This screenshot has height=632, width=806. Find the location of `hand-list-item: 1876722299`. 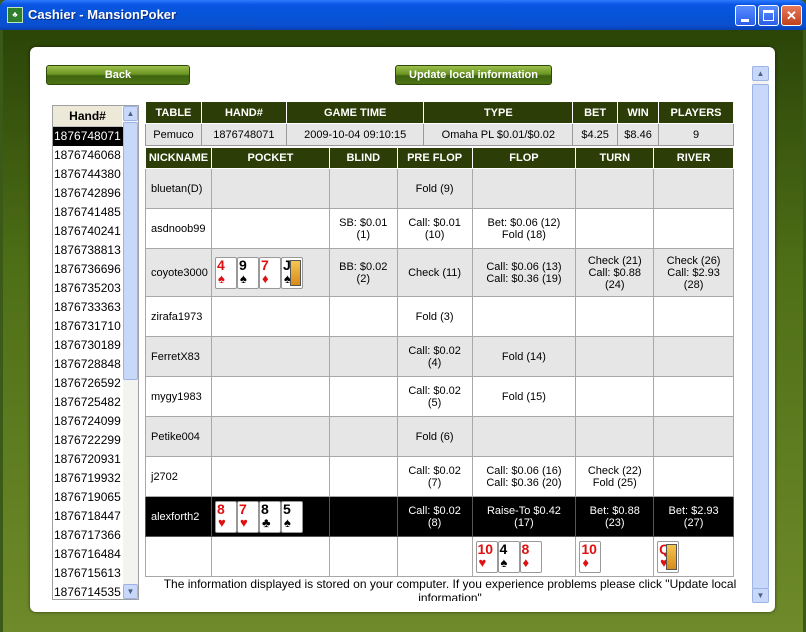

hand-list-item: 1876722299 is located at coordinates (88, 440).